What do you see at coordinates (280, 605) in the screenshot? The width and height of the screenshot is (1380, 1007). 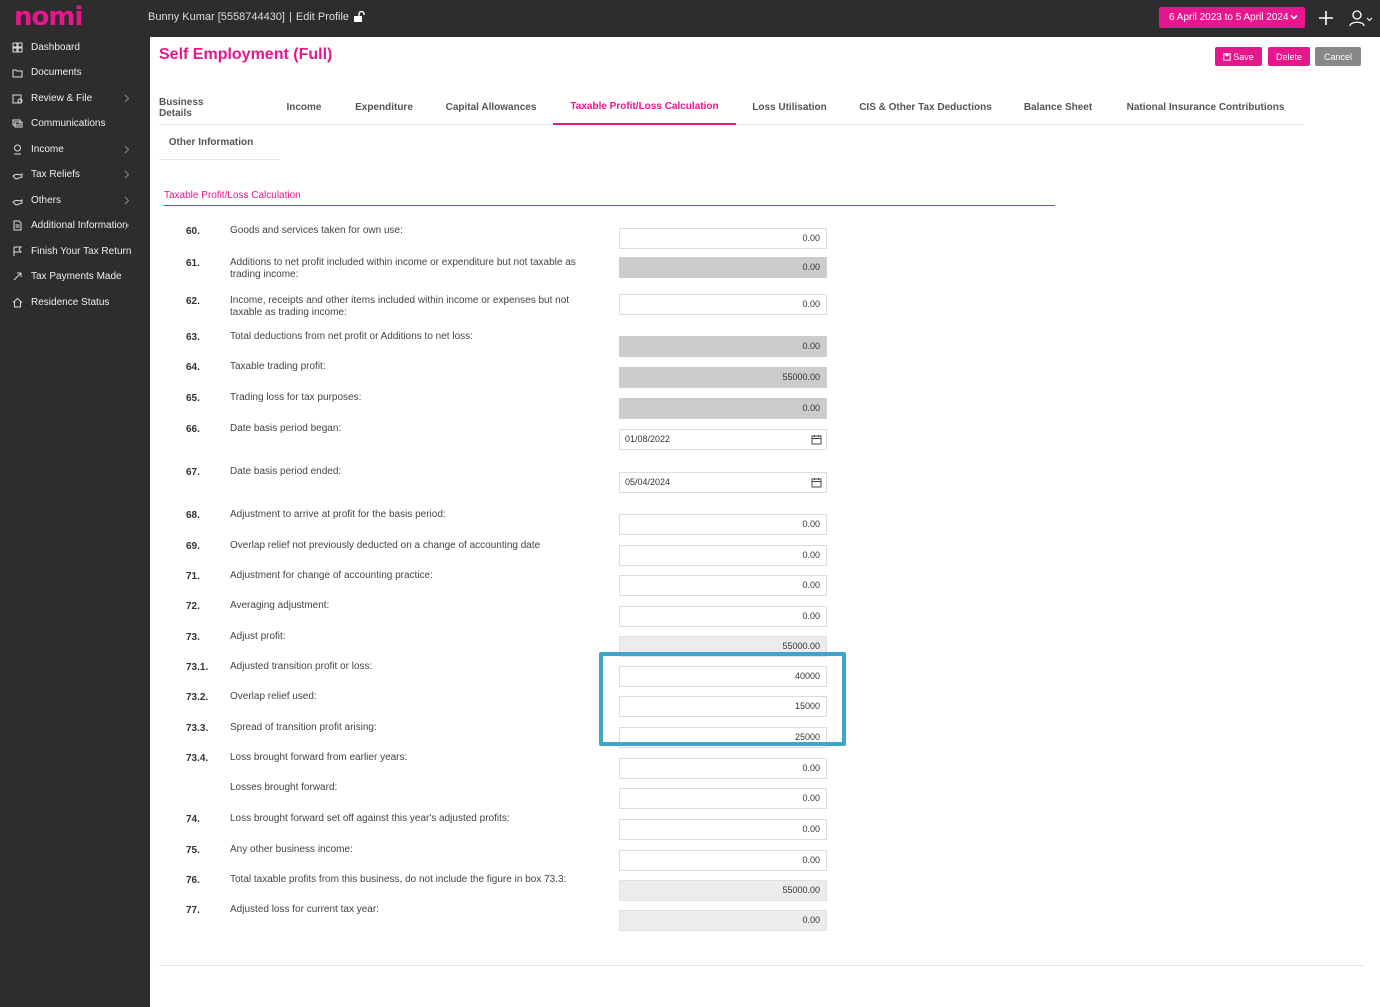 I see `row-label: Averaging adjustment:` at bounding box center [280, 605].